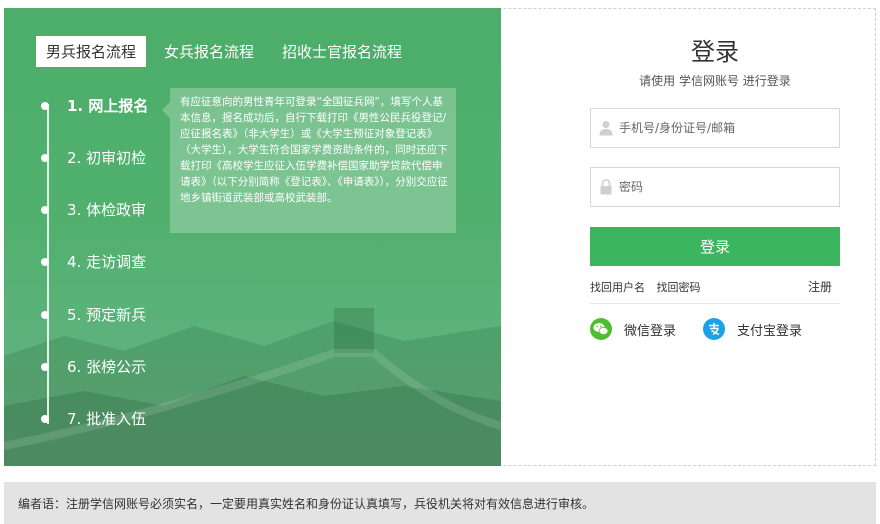  What do you see at coordinates (107, 158) in the screenshot?
I see `step-label: 2. 初审初检` at bounding box center [107, 158].